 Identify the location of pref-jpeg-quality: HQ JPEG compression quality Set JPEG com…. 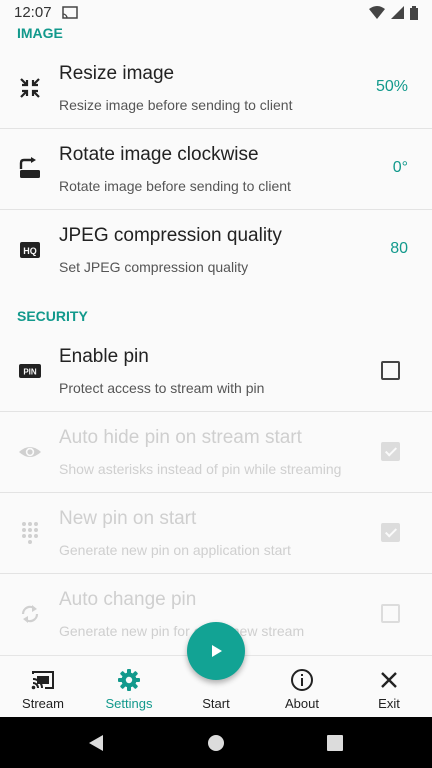
(216, 250).